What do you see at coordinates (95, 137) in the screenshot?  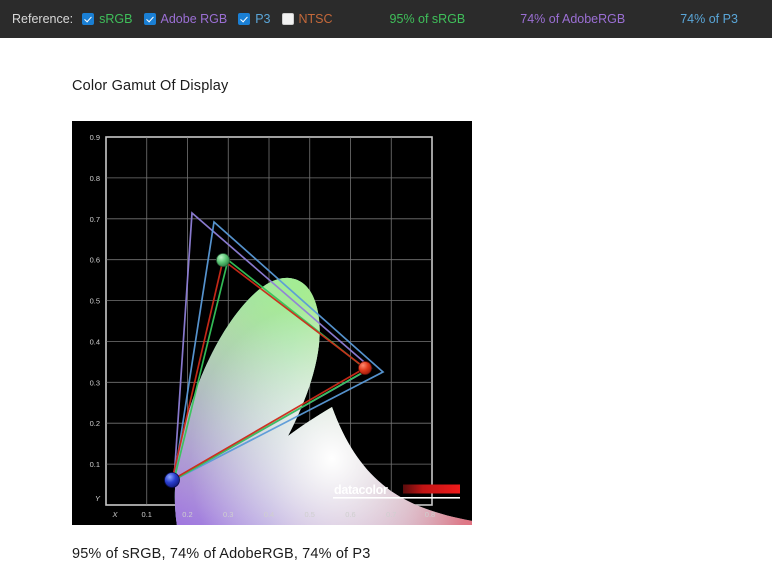 I see `svg-text: 0.9` at bounding box center [95, 137].